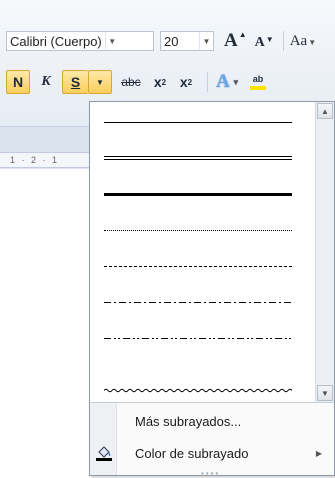 This screenshot has height=478, width=335. What do you see at coordinates (56, 41) in the screenshot?
I see `font-name-value: Calibri (Cuerpo)` at bounding box center [56, 41].